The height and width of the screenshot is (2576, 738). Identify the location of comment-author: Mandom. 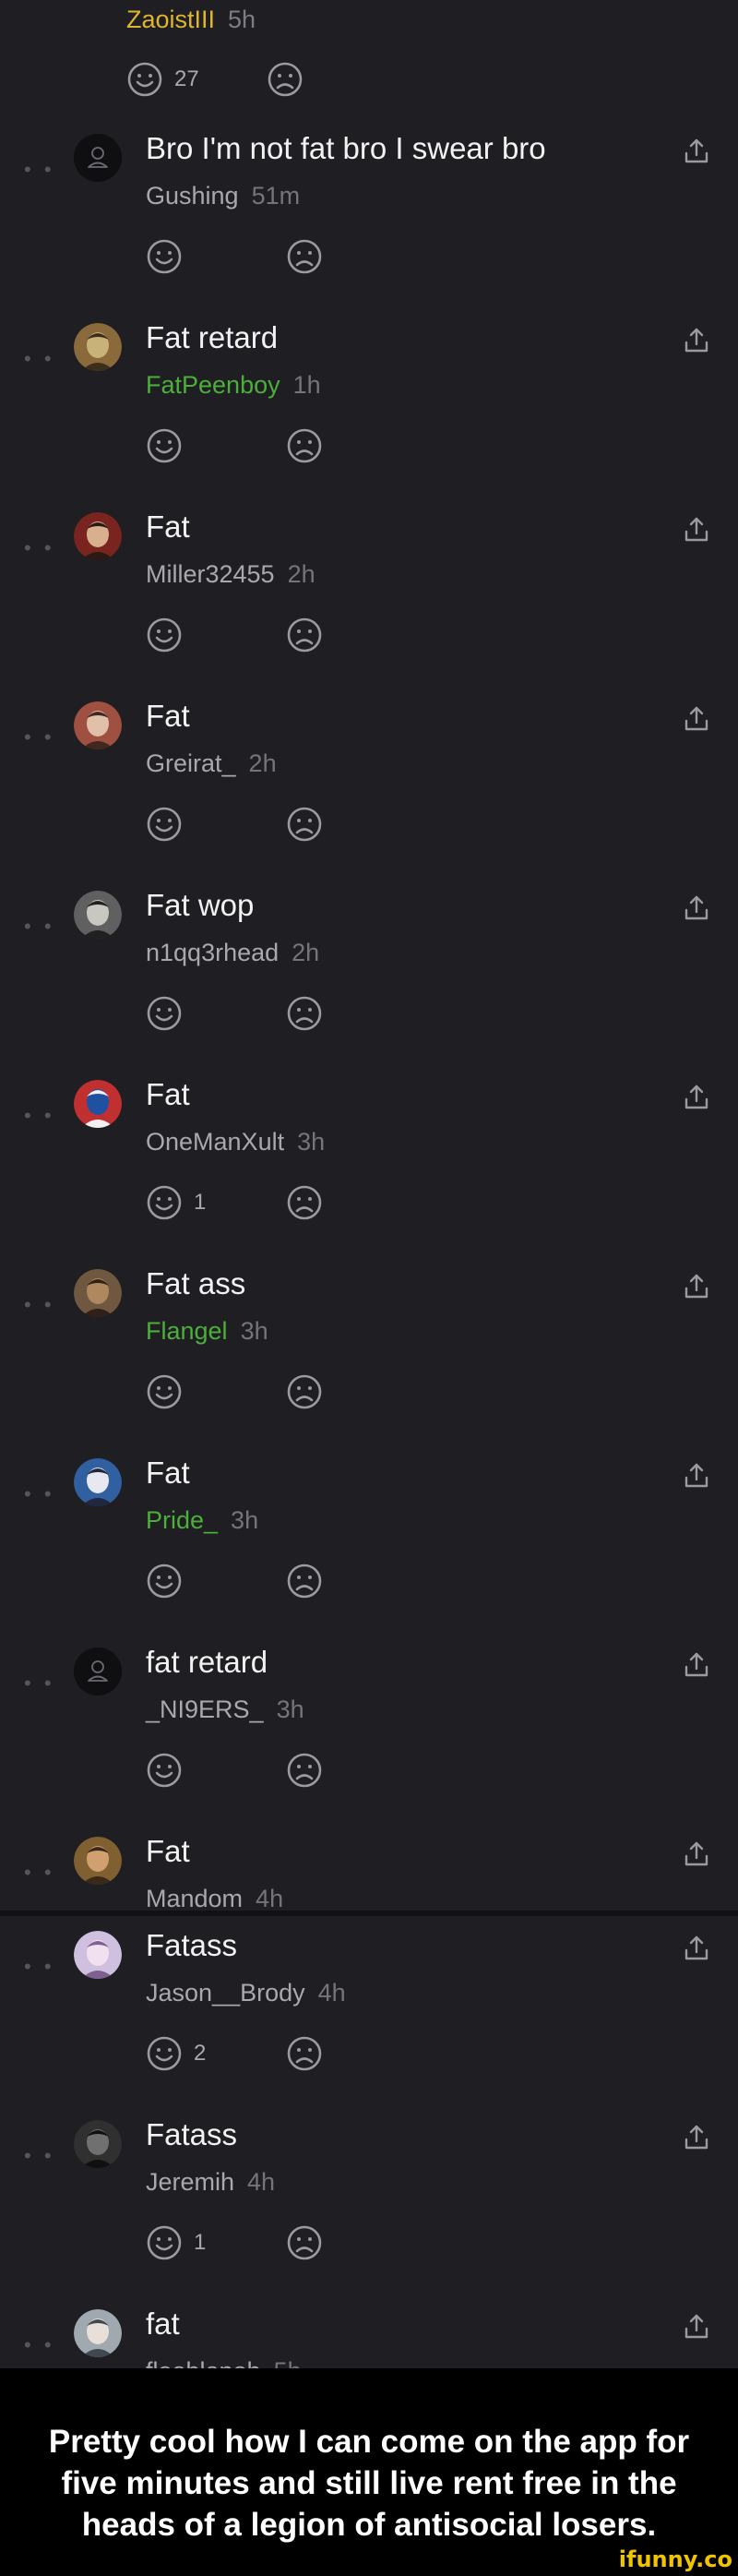
(194, 1898).